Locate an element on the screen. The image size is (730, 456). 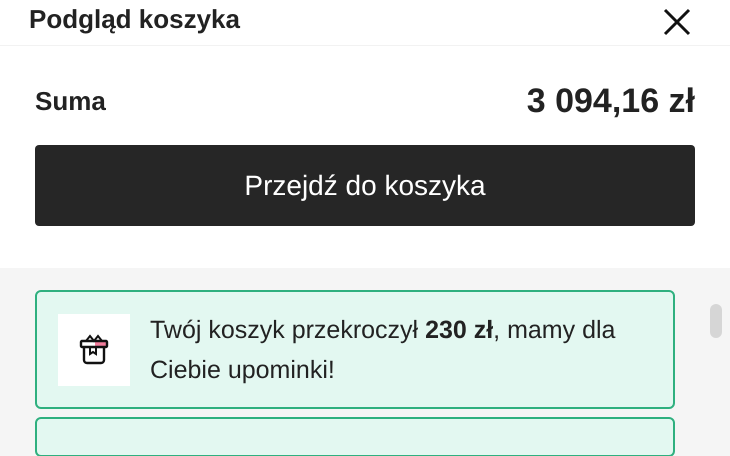
close-icon is located at coordinates (677, 22).